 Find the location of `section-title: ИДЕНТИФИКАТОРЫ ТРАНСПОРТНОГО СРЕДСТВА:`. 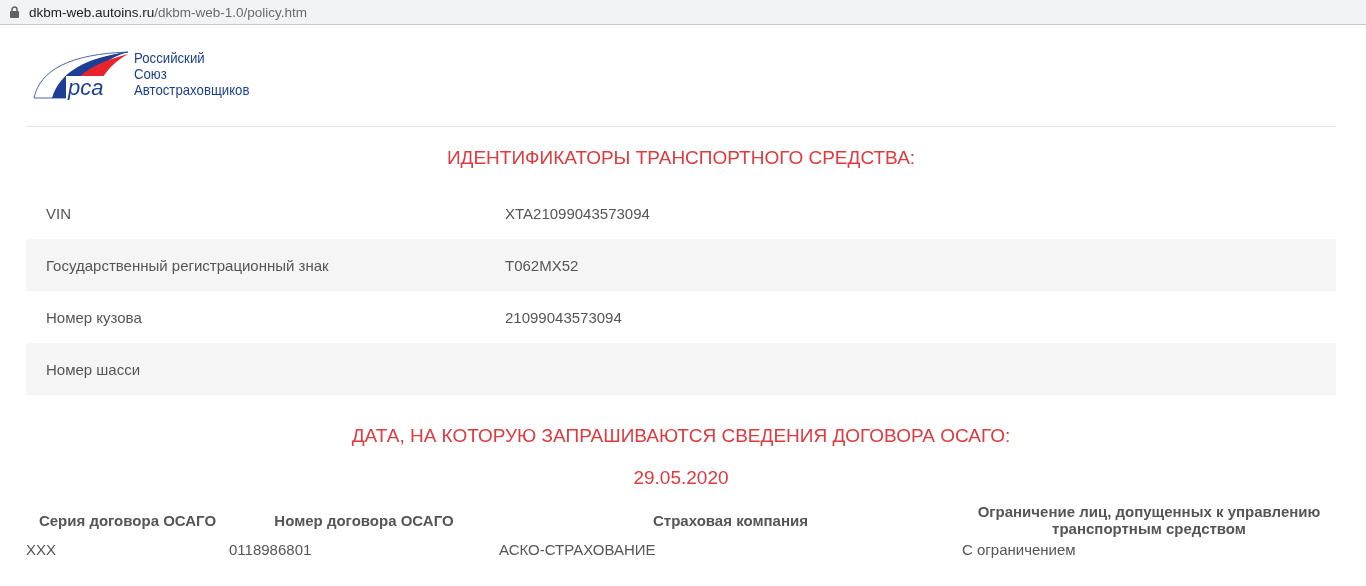

section-title: ИДЕНТИФИКАТОРЫ ТРАНСПОРТНОГО СРЕДСТВА: is located at coordinates (681, 158).